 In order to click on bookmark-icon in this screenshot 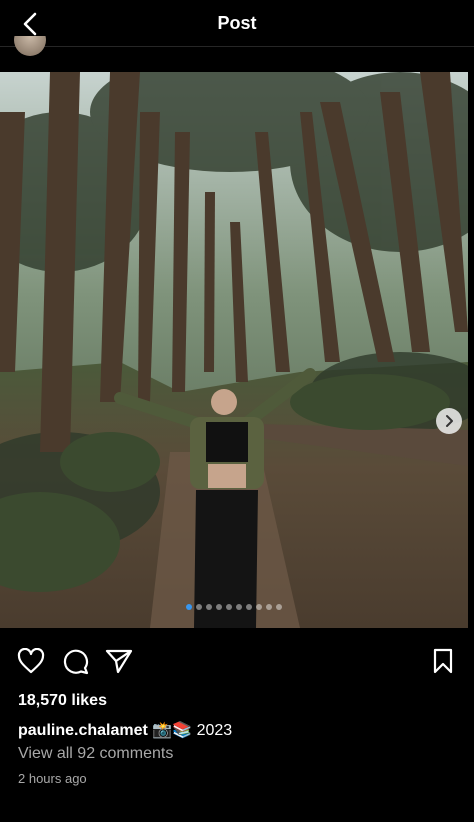, I will do `click(443, 661)`.